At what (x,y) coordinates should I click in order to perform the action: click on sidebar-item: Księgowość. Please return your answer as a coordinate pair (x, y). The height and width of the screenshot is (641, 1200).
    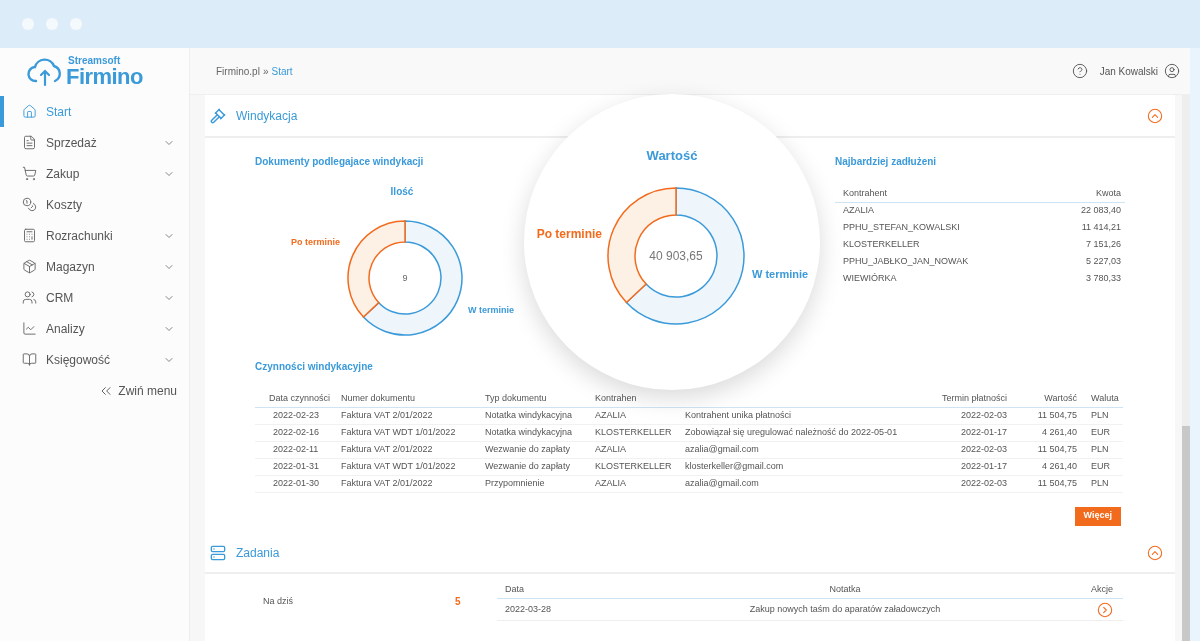
    Looking at the image, I should click on (94, 359).